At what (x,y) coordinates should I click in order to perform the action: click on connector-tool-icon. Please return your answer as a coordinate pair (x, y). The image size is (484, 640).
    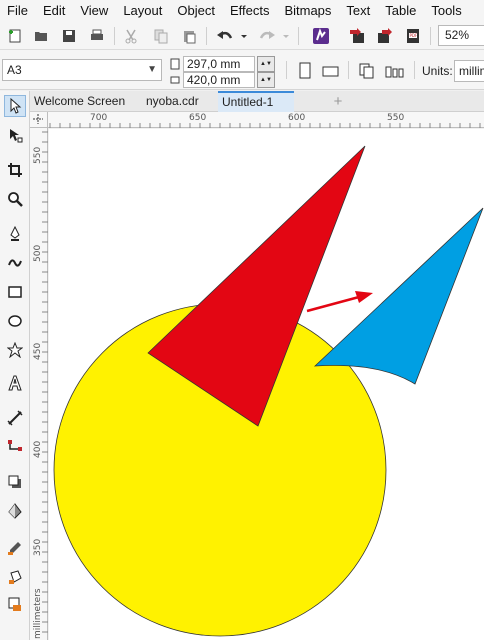
    Looking at the image, I should click on (15, 447).